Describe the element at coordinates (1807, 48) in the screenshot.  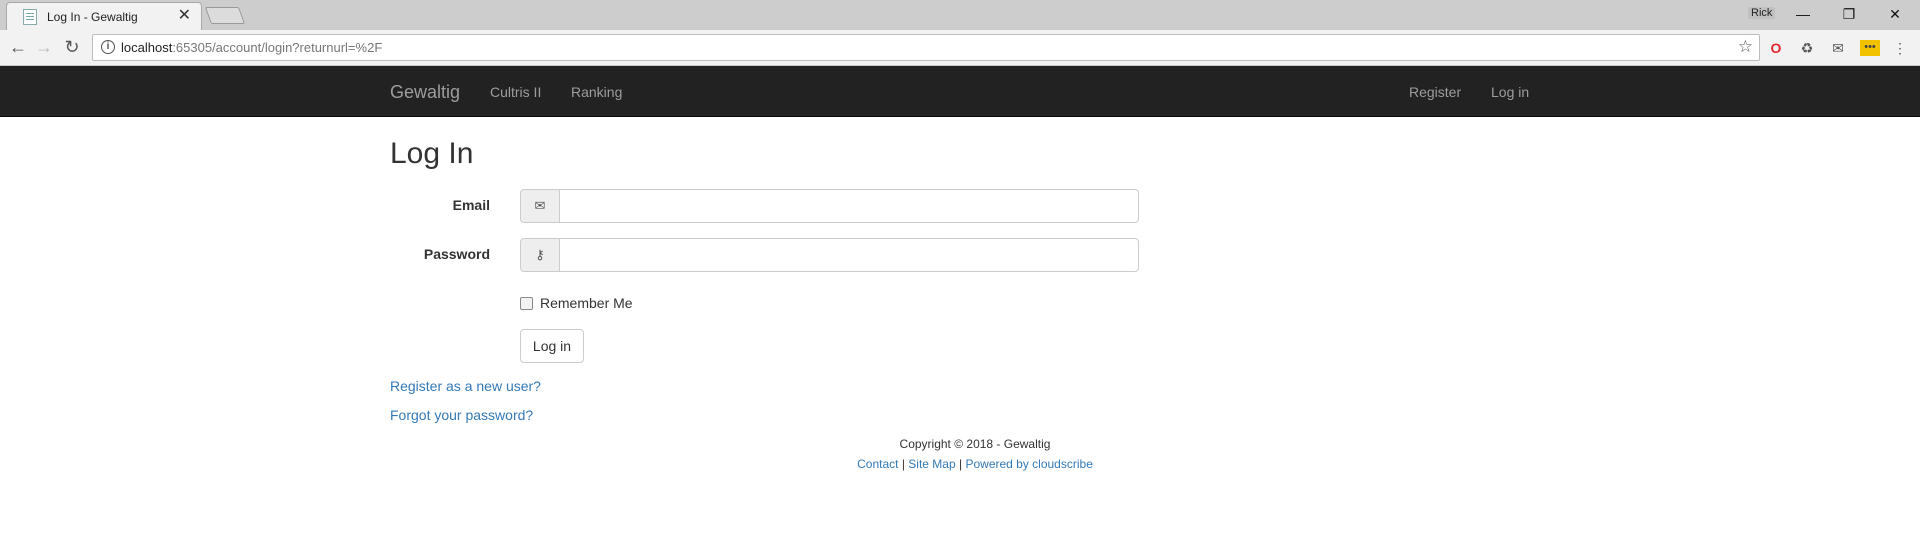
I see `recycle-extension-icon: ♻` at that location.